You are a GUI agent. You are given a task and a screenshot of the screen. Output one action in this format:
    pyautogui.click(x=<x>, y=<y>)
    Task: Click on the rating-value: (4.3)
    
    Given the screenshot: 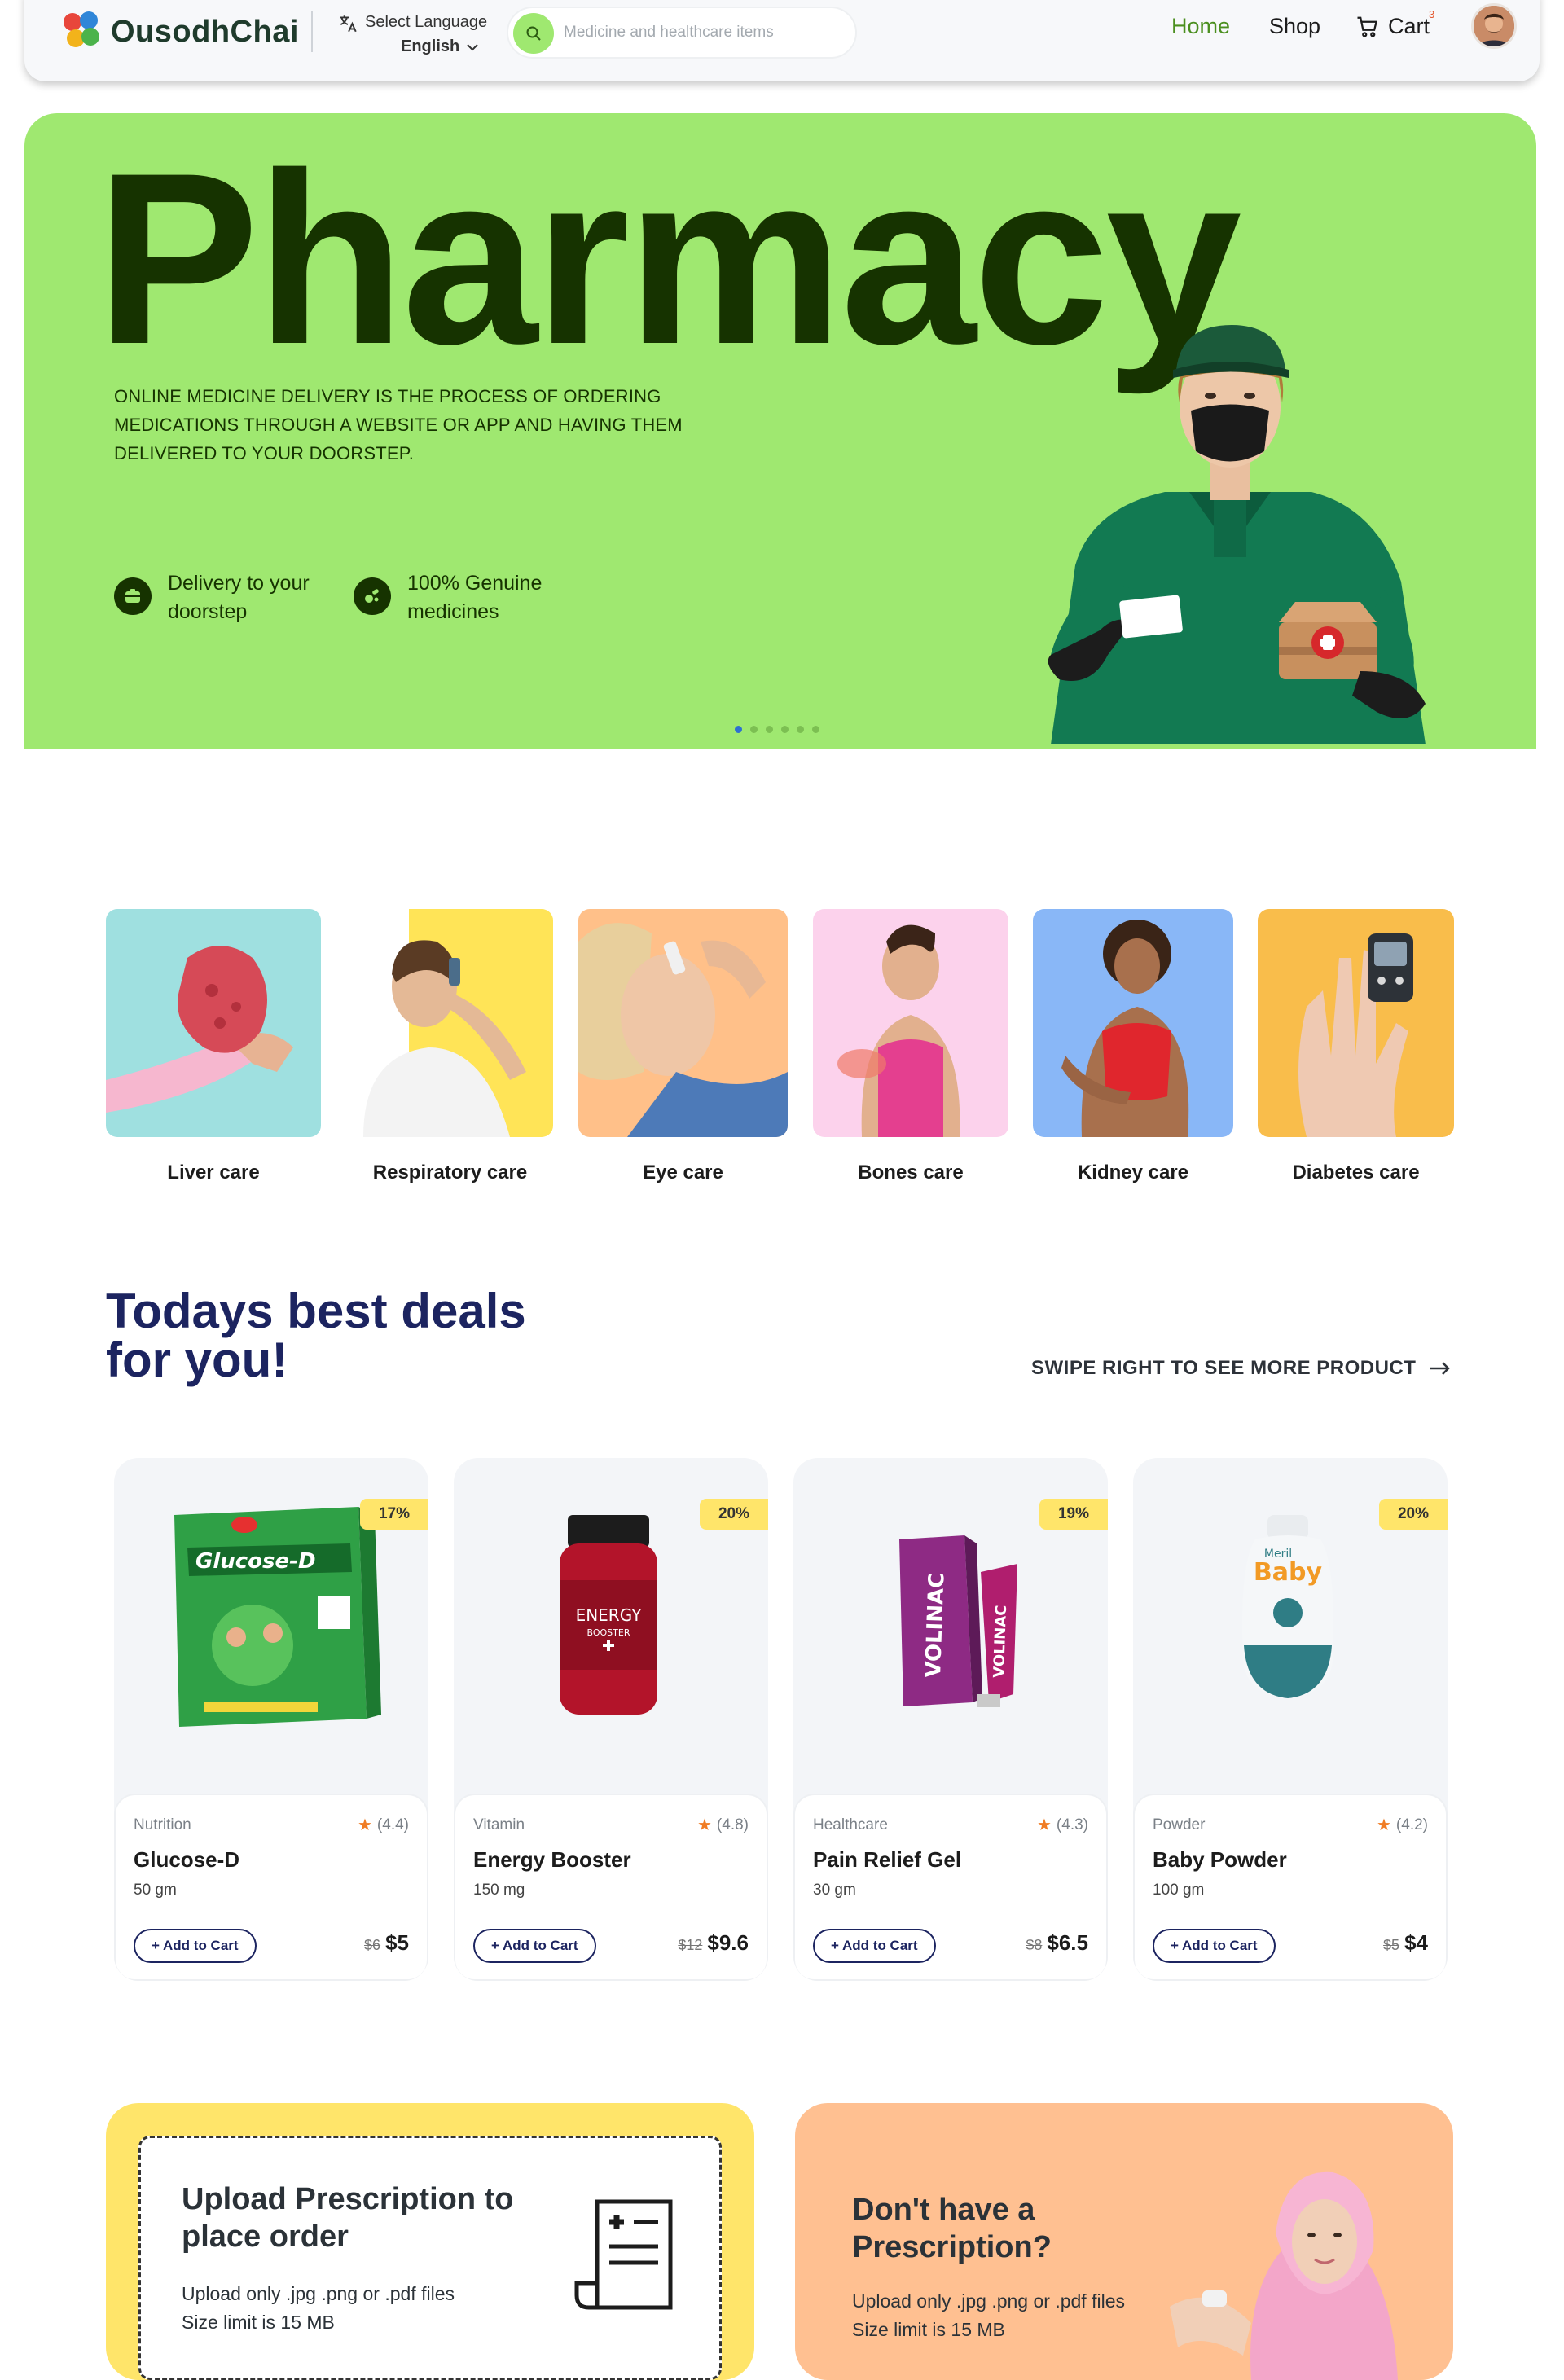 What is the action you would take?
    pyautogui.click(x=1072, y=1825)
    